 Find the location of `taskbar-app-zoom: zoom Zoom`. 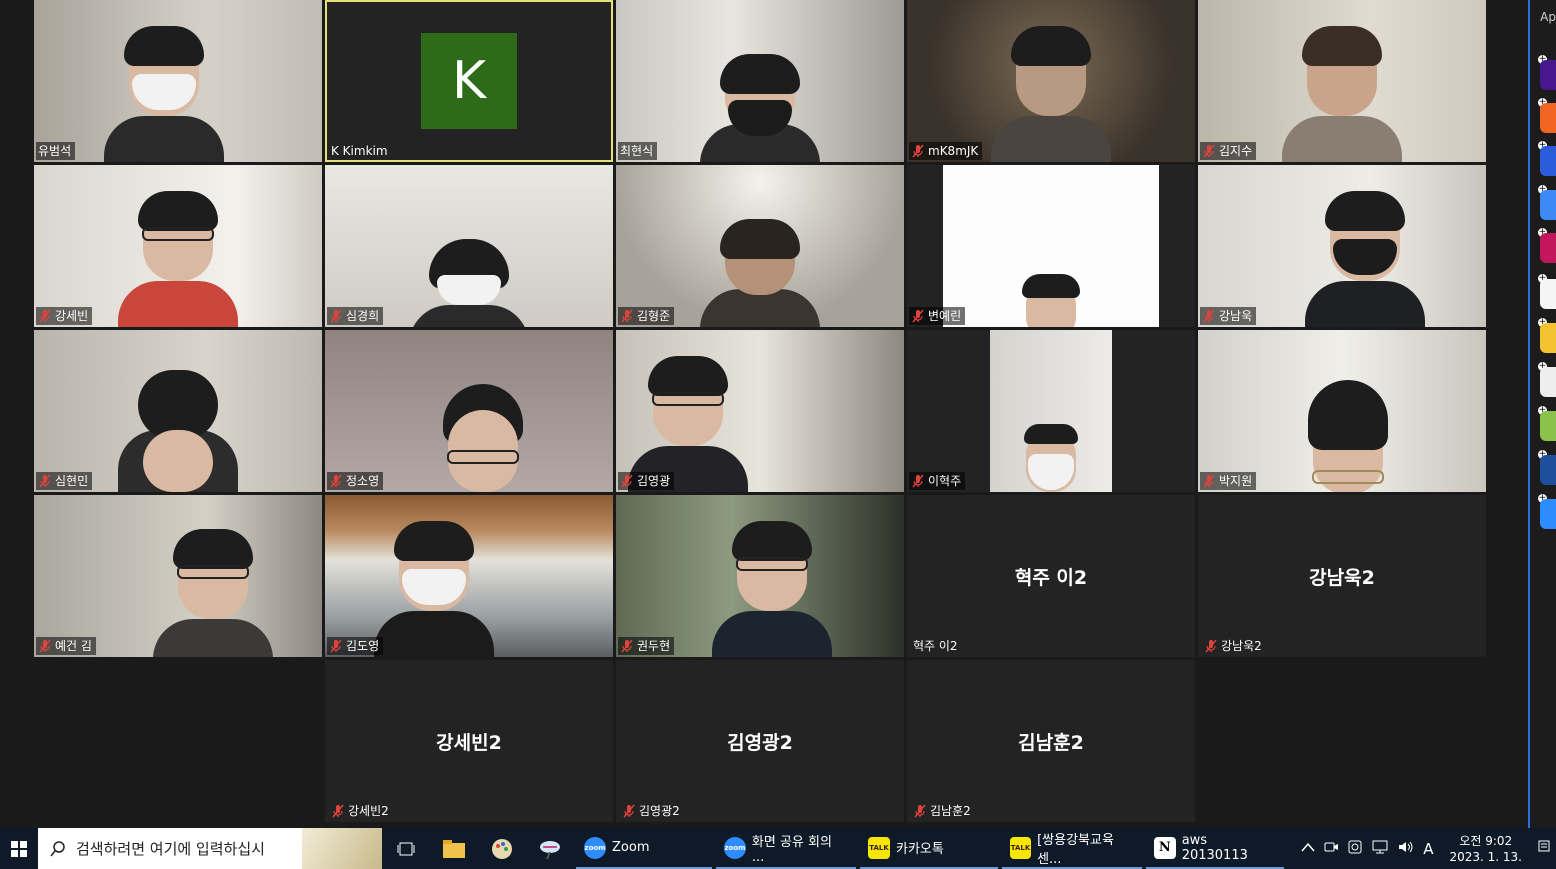

taskbar-app-zoom: zoom Zoom is located at coordinates (644, 848).